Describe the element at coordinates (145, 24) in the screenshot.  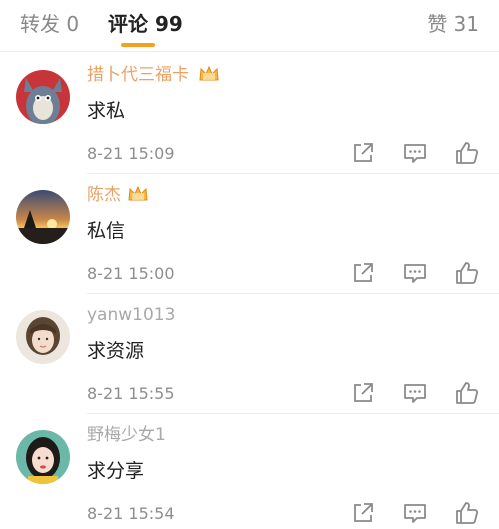
I see `tab-comments: 评论 99` at that location.